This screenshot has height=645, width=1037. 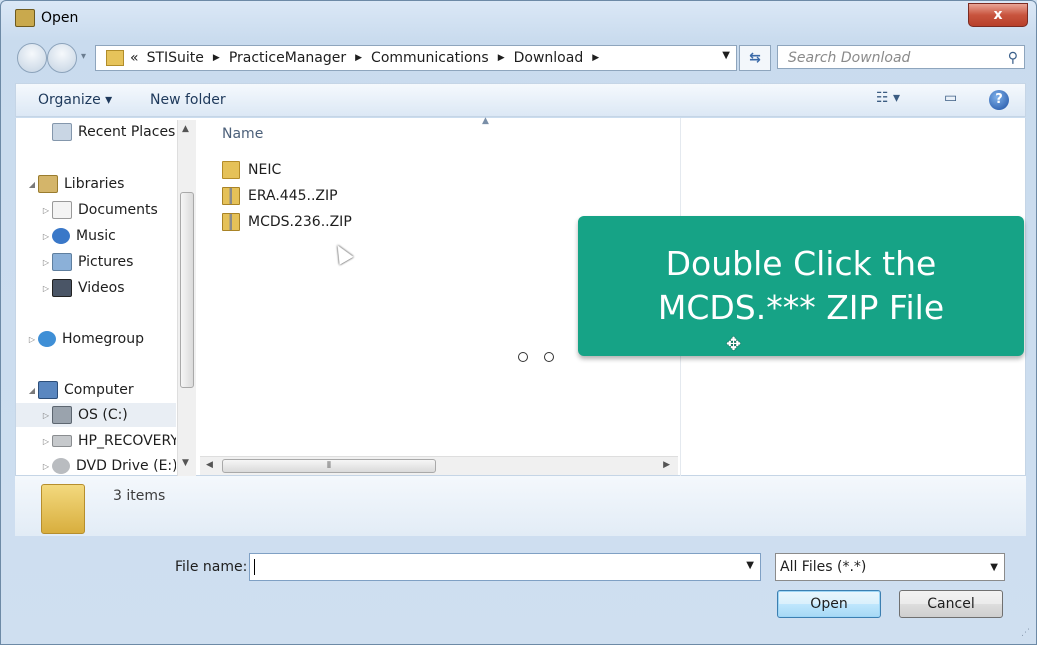 I want to click on text-caret, so click(x=254, y=567).